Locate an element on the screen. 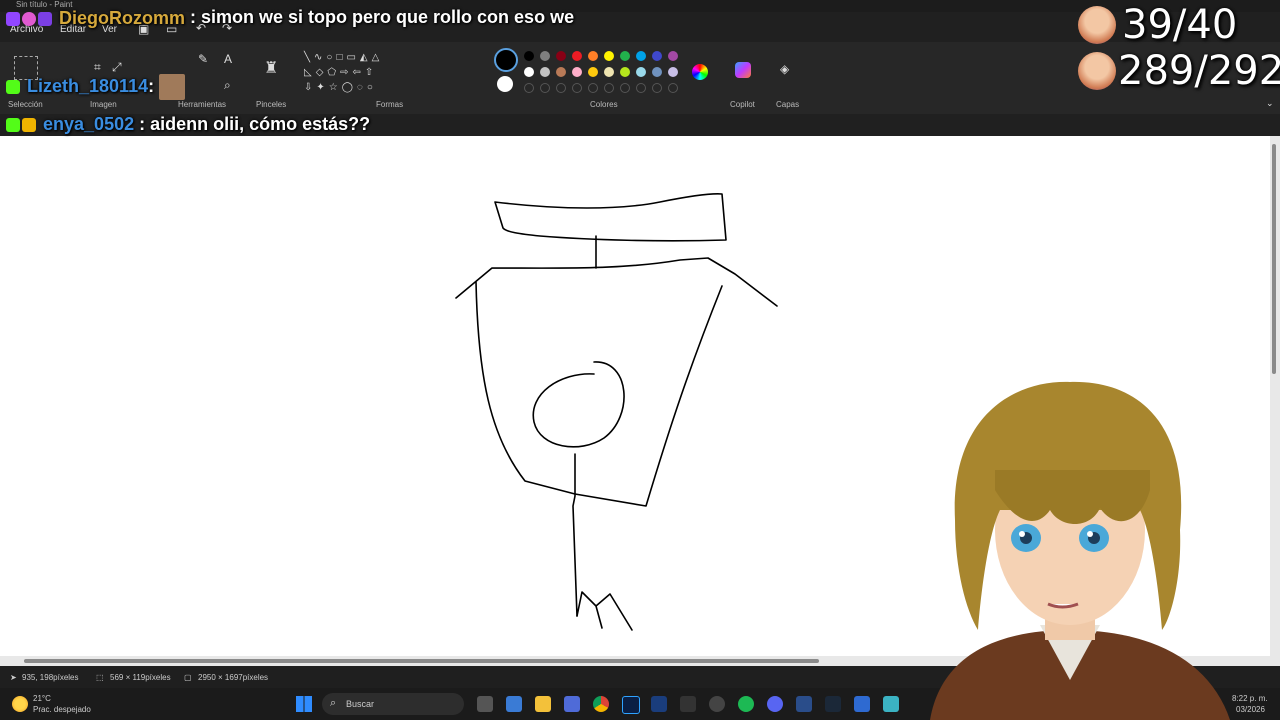  layers-icon: ◈ is located at coordinates (784, 69).